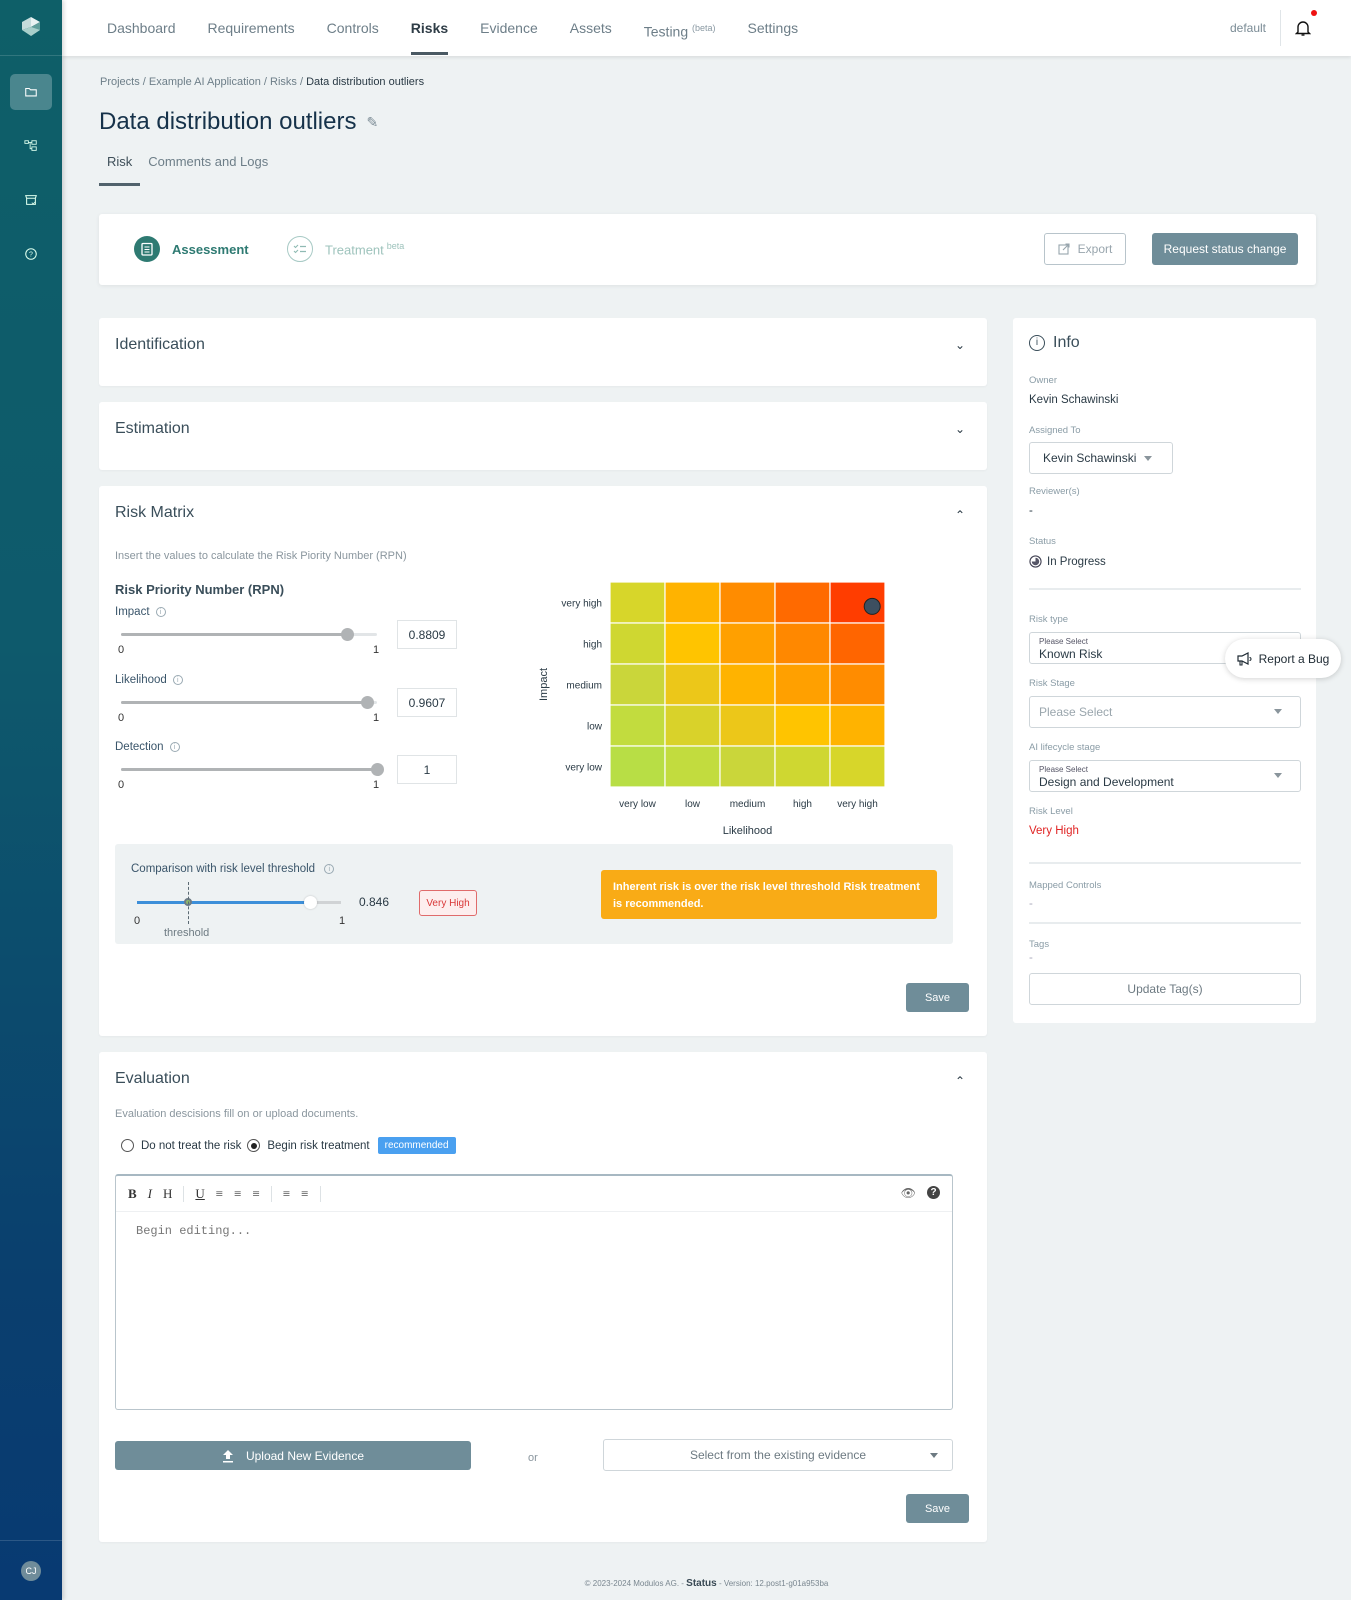 This screenshot has height=1600, width=1351. What do you see at coordinates (933, 1192) in the screenshot?
I see `help-icon: ?` at bounding box center [933, 1192].